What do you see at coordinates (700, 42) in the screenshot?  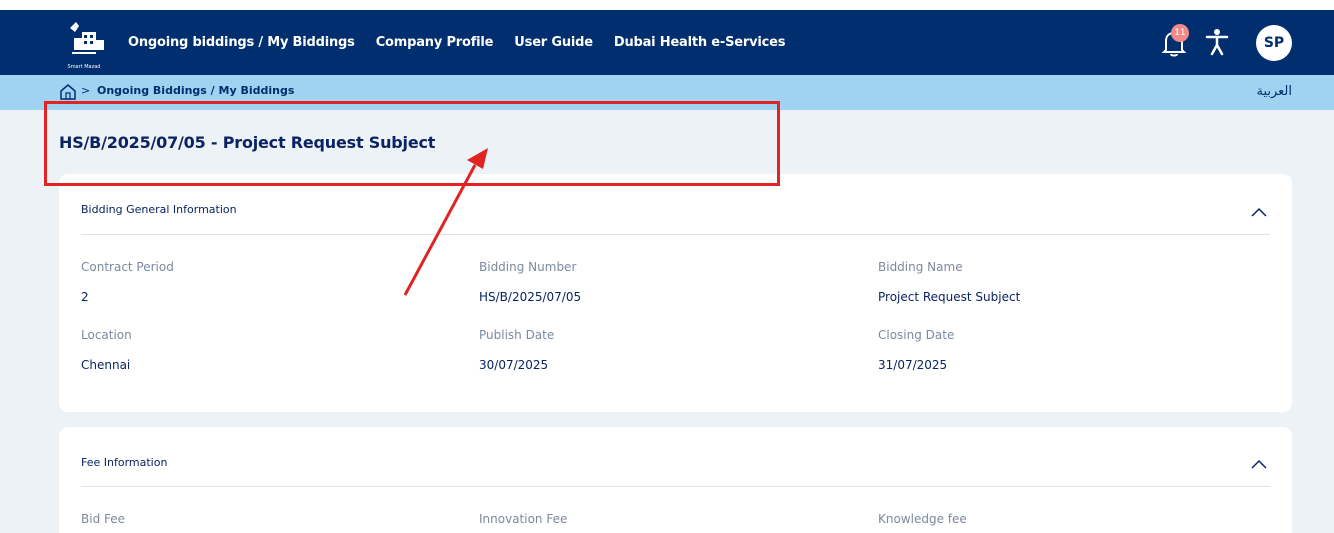 I see `nav-dubai-health-eservices: Dubai Health e-Services` at bounding box center [700, 42].